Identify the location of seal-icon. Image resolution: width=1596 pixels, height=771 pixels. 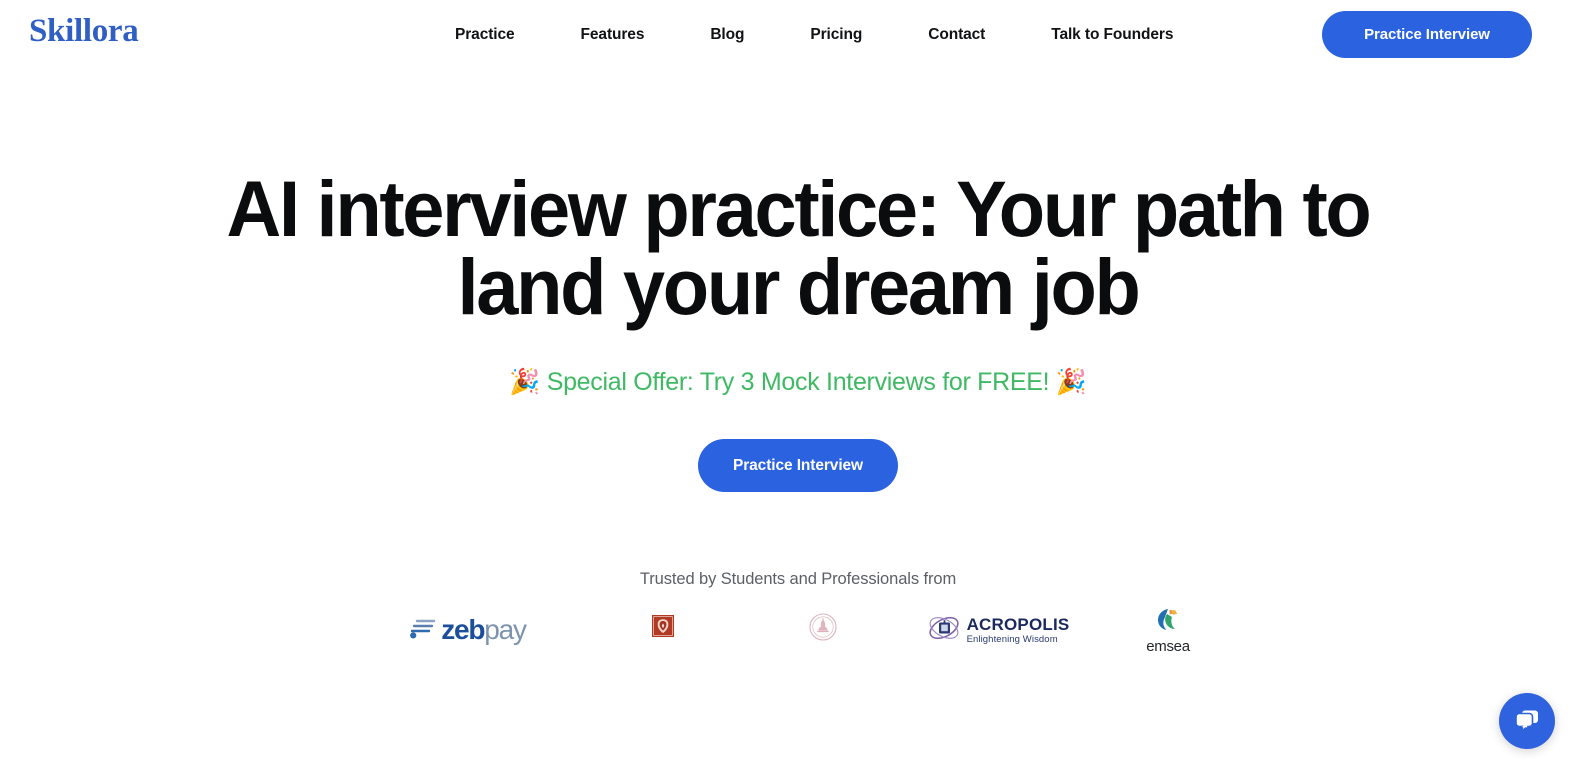
(823, 629).